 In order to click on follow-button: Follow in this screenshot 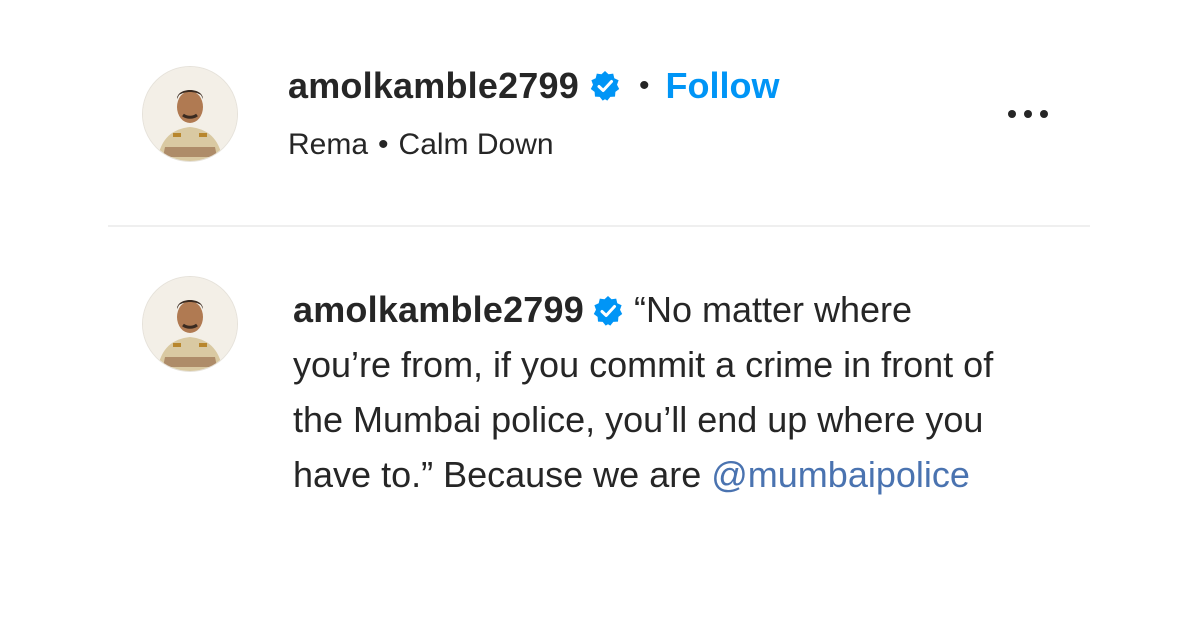, I will do `click(723, 86)`.